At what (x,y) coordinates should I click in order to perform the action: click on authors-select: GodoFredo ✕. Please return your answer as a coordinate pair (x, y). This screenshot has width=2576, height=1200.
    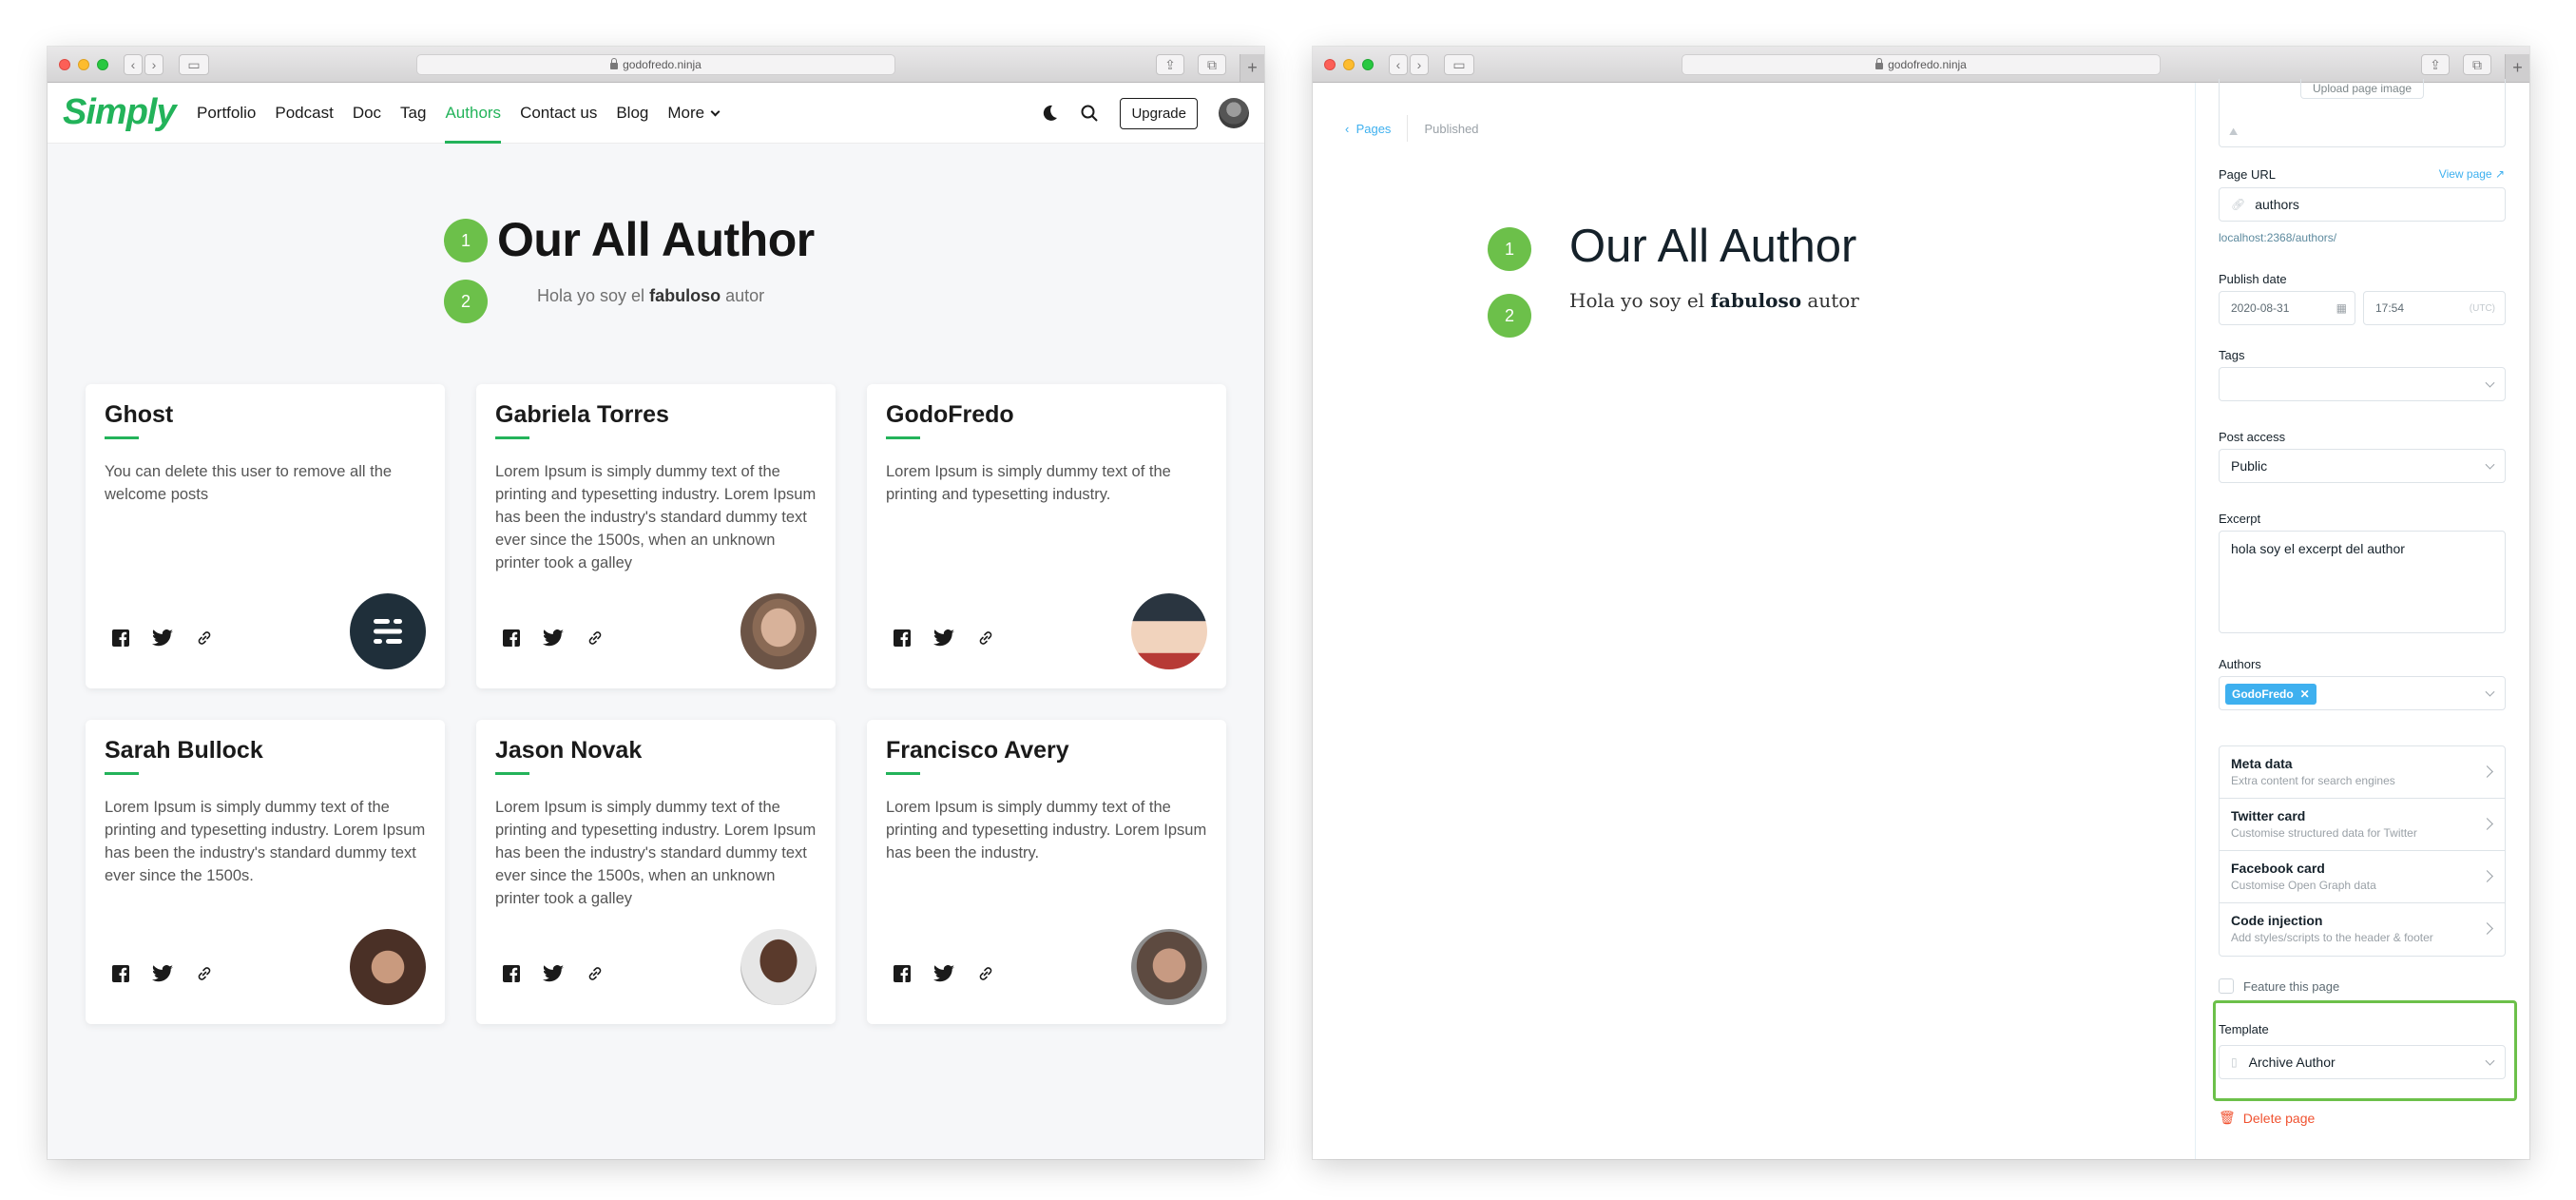
    Looking at the image, I should click on (2362, 693).